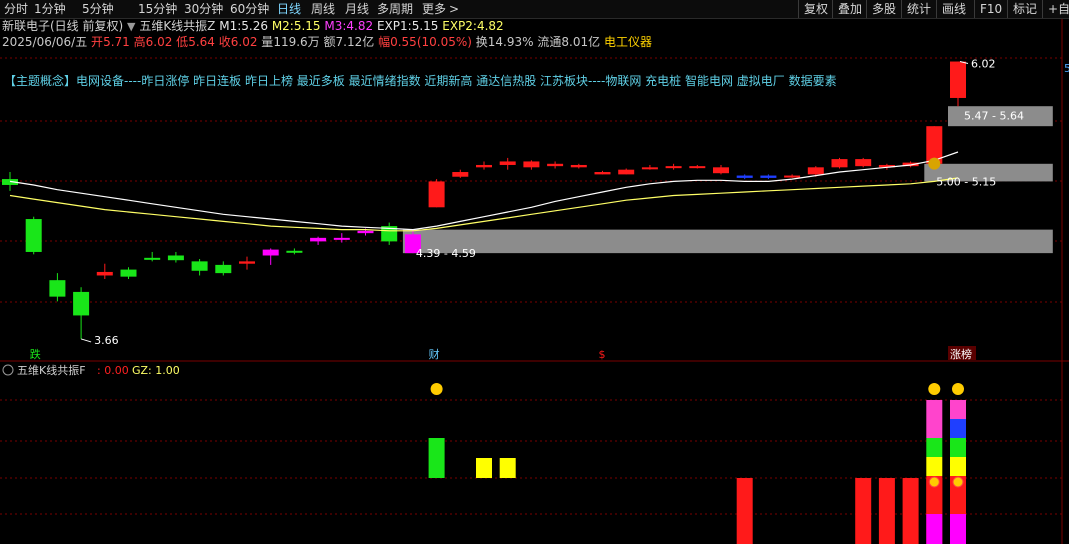  Describe the element at coordinates (51, 370) in the screenshot. I see `sub-title: 五维K线共振F` at that location.